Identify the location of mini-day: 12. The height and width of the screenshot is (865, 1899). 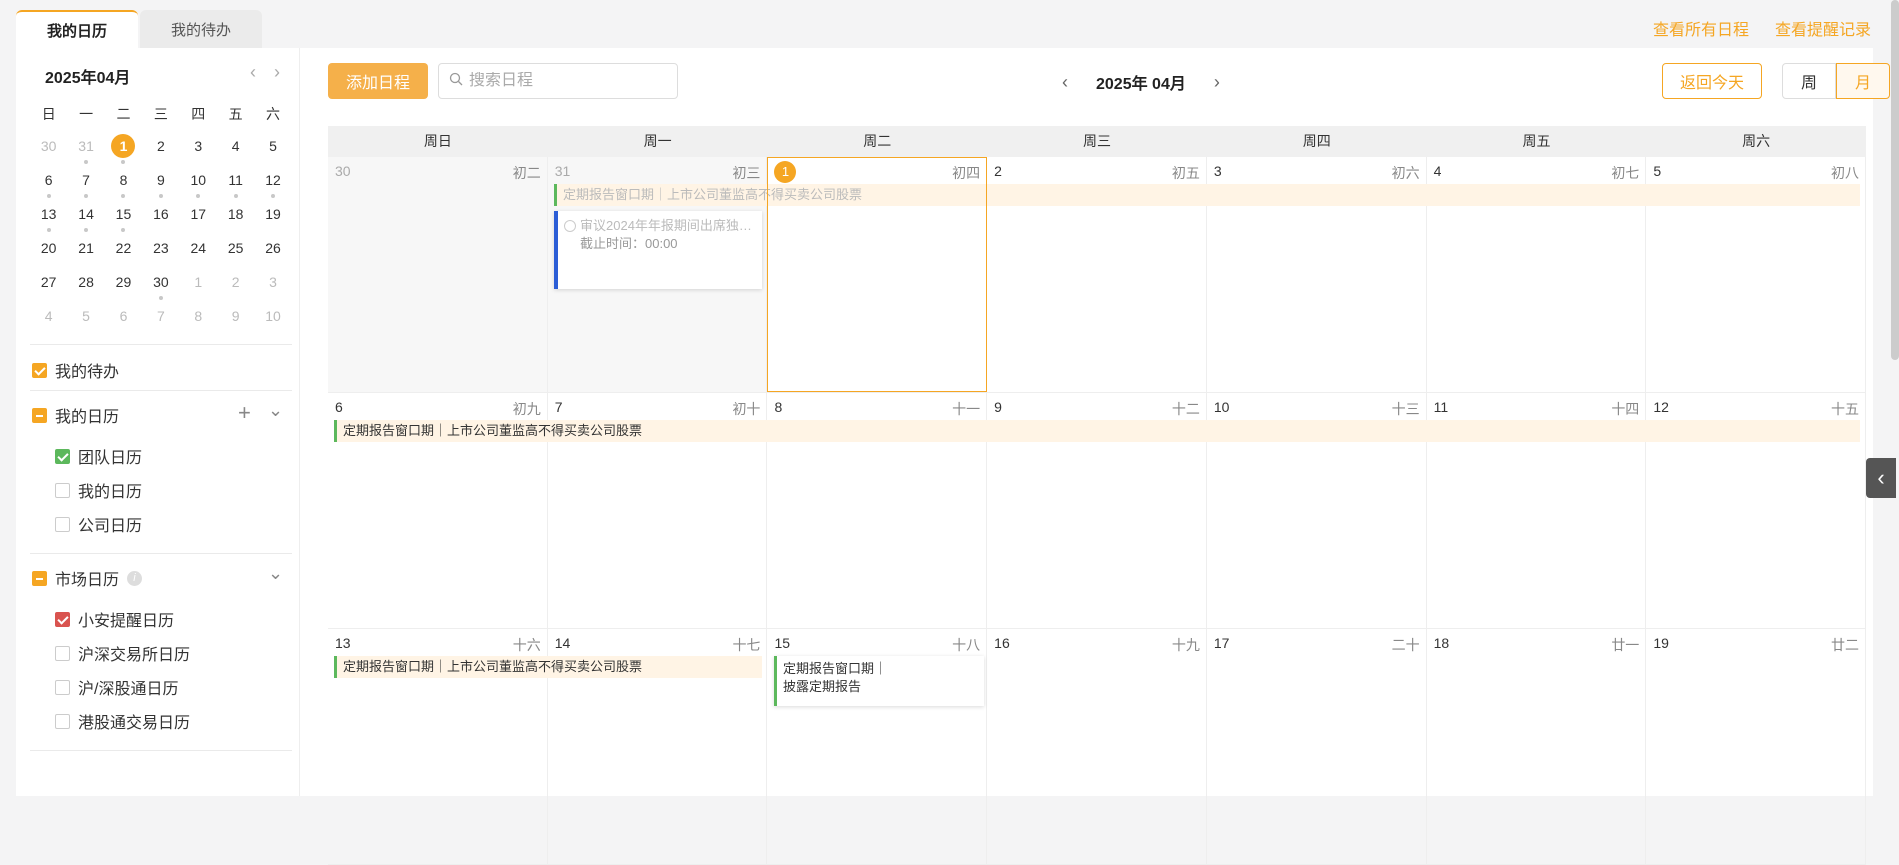
(272, 182).